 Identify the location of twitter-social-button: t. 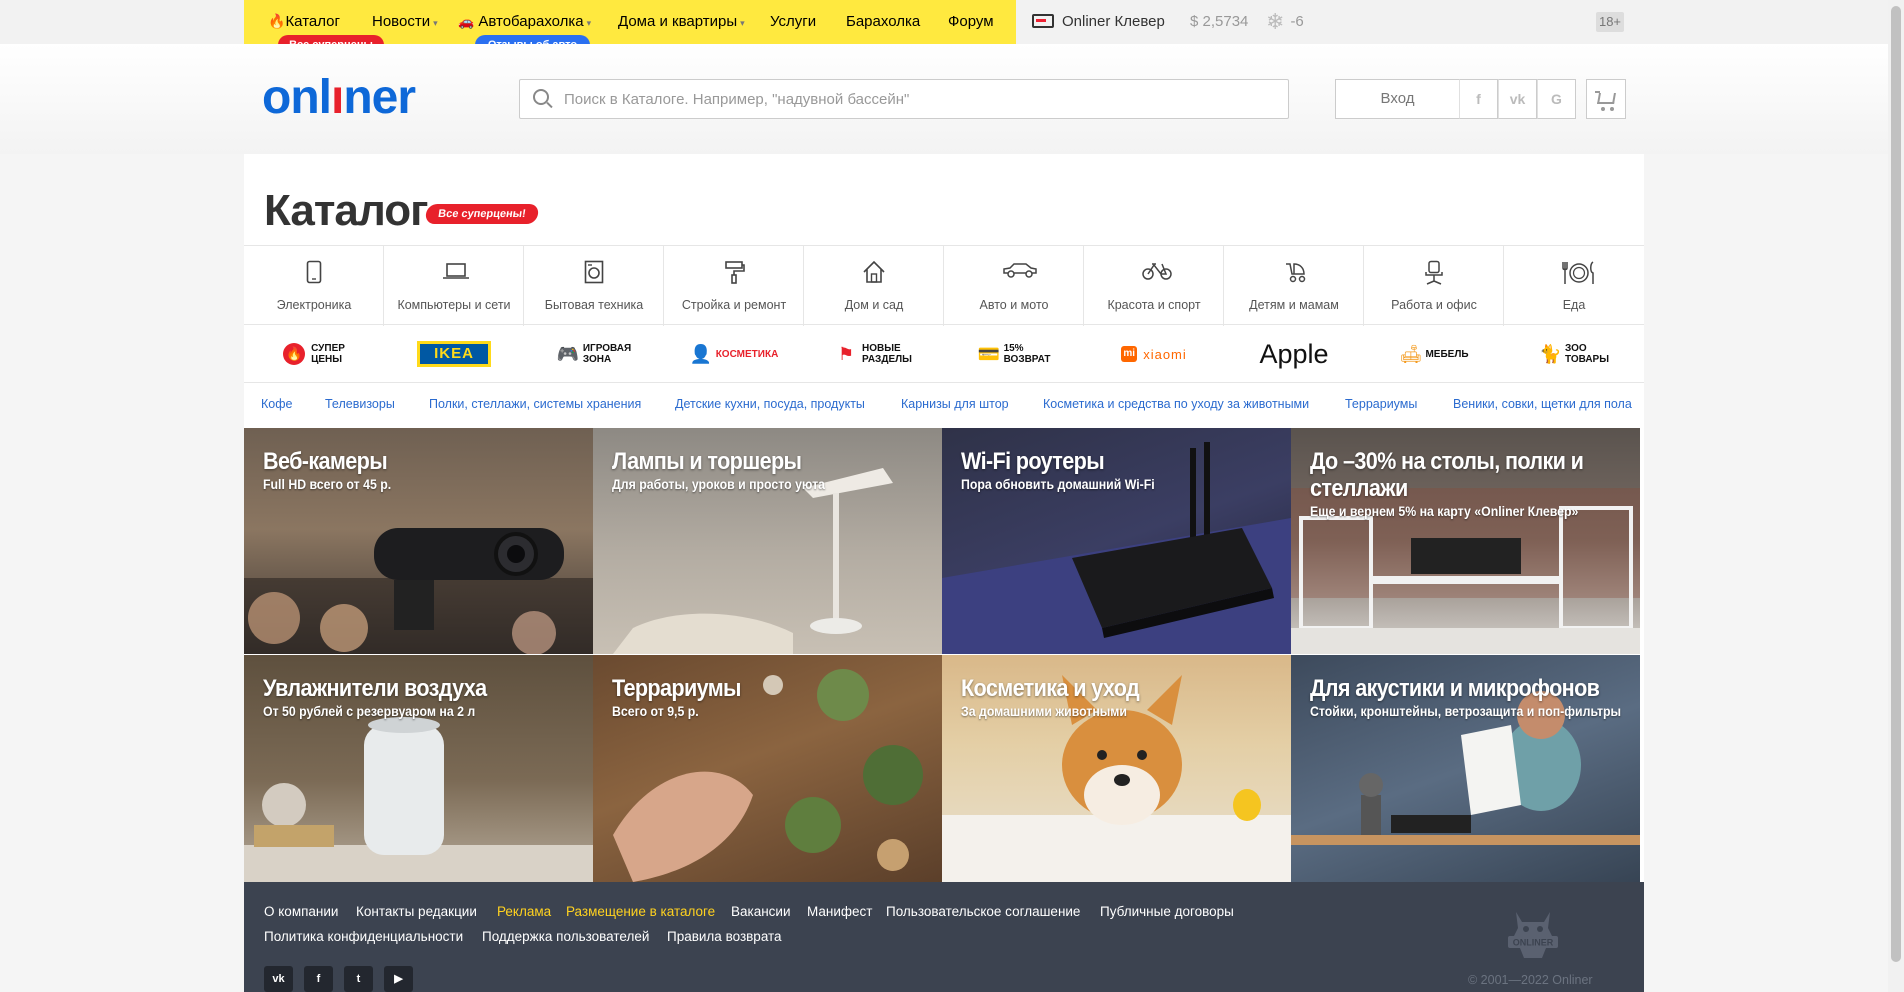
(358, 979).